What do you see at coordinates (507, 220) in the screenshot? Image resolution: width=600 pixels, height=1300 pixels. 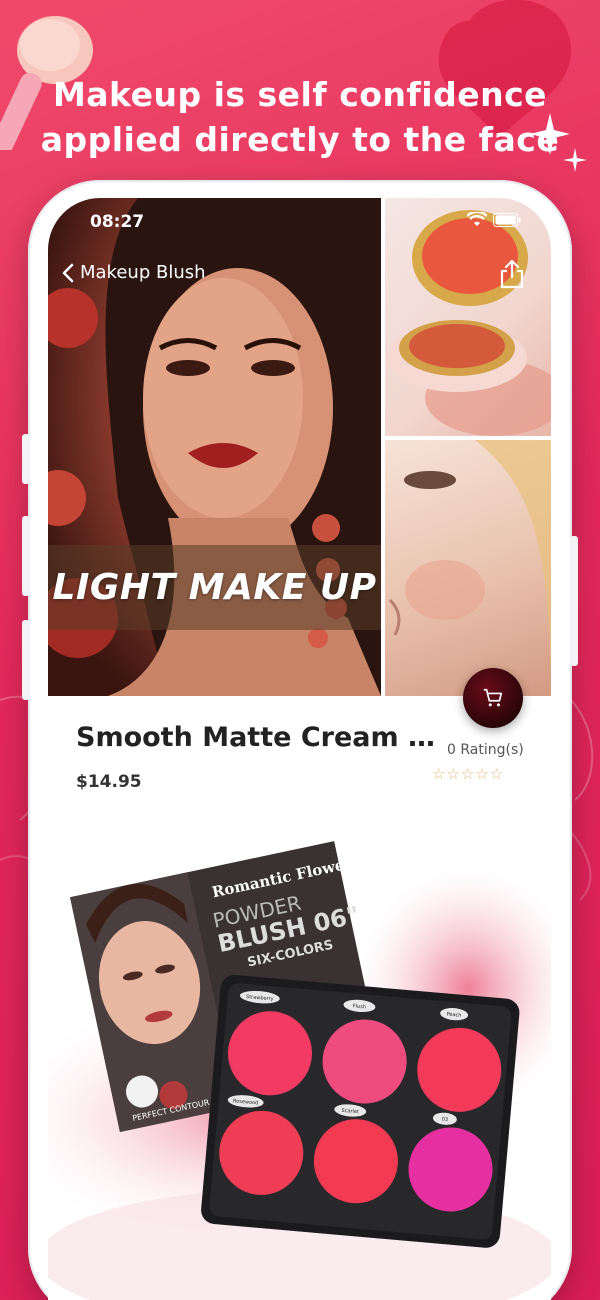 I see `battery-icon` at bounding box center [507, 220].